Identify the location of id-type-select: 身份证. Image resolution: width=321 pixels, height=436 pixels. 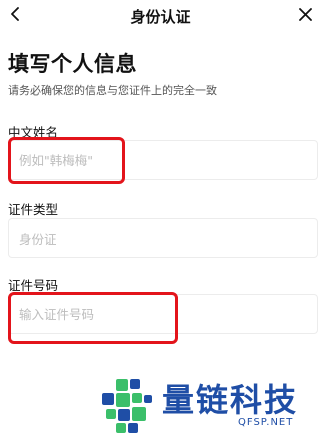
(163, 238).